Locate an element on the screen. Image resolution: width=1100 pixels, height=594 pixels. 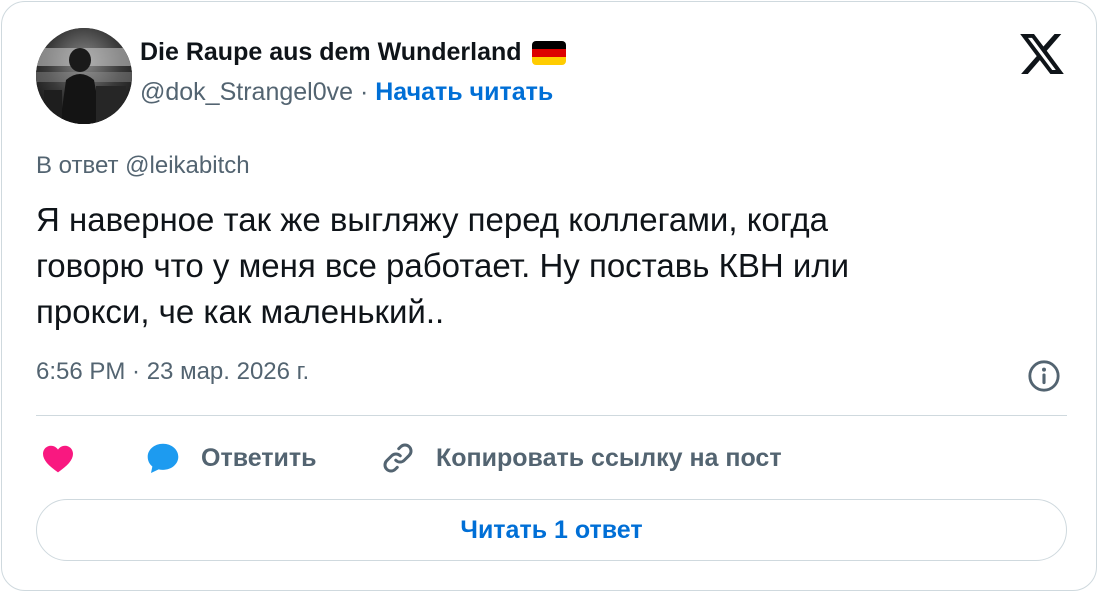
reply-label: Ответить is located at coordinates (259, 457).